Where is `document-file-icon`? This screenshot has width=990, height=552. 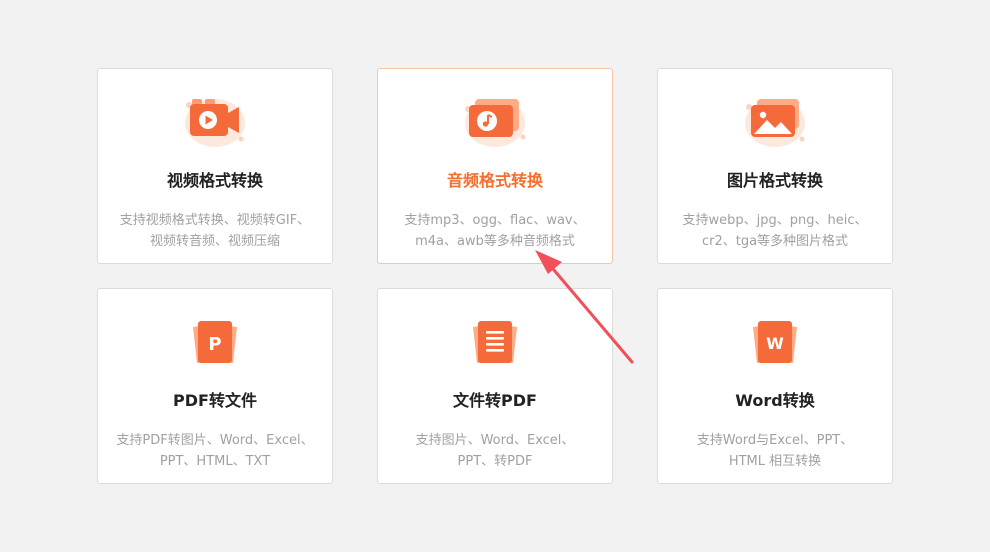 document-file-icon is located at coordinates (495, 341).